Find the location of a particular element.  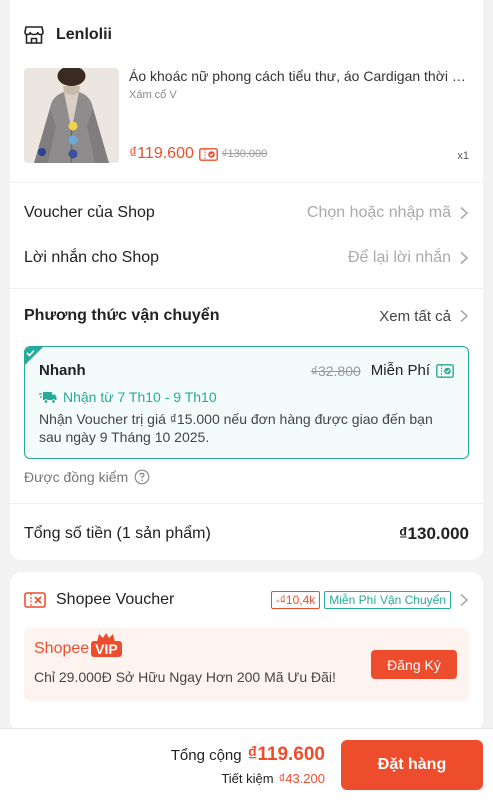

free-ship-voucher-icon is located at coordinates (445, 370).